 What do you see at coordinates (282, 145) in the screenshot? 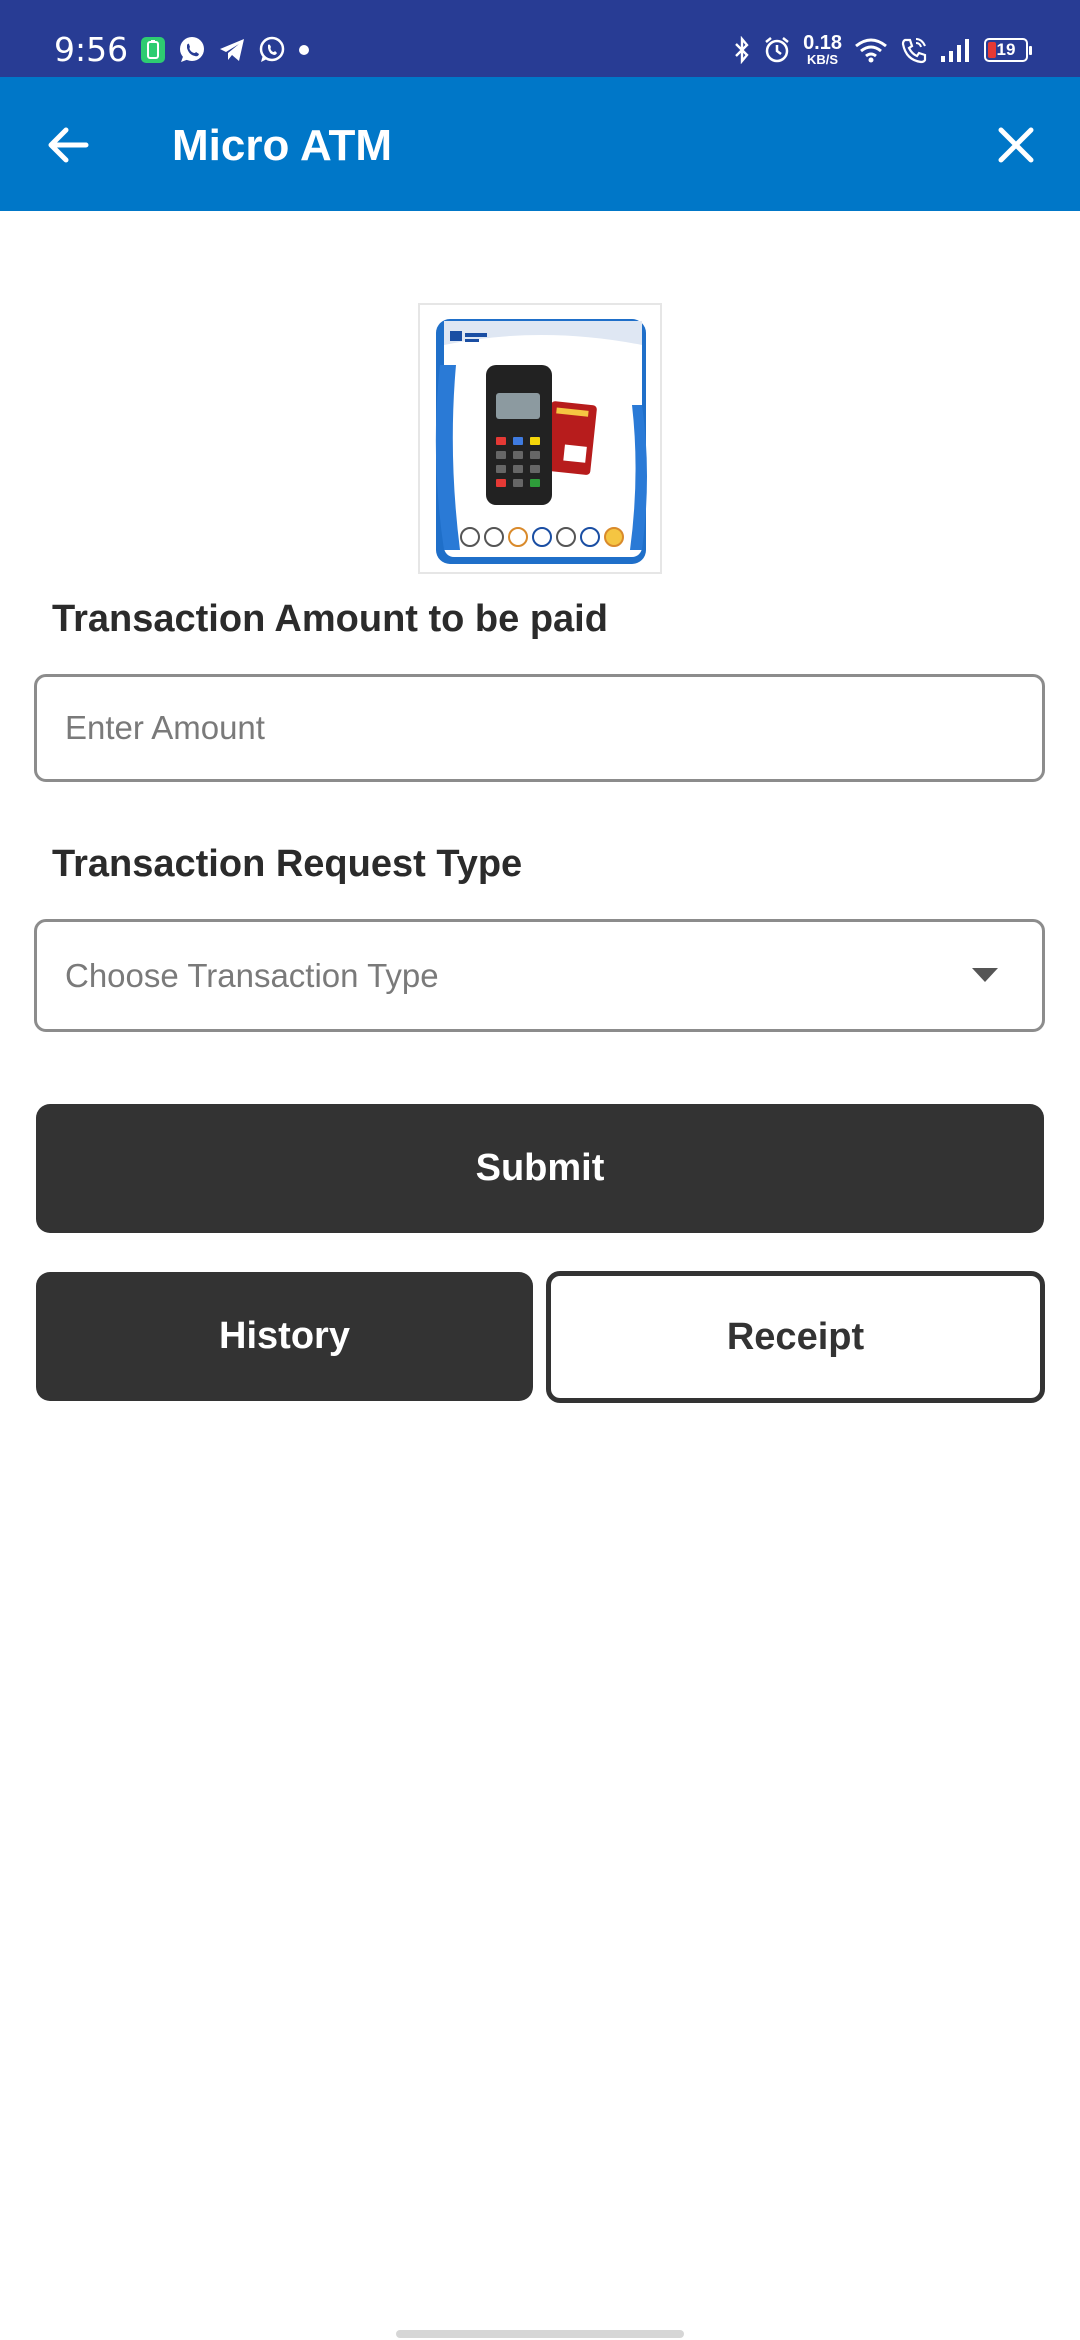
I see `page-title: Micro ATM` at bounding box center [282, 145].